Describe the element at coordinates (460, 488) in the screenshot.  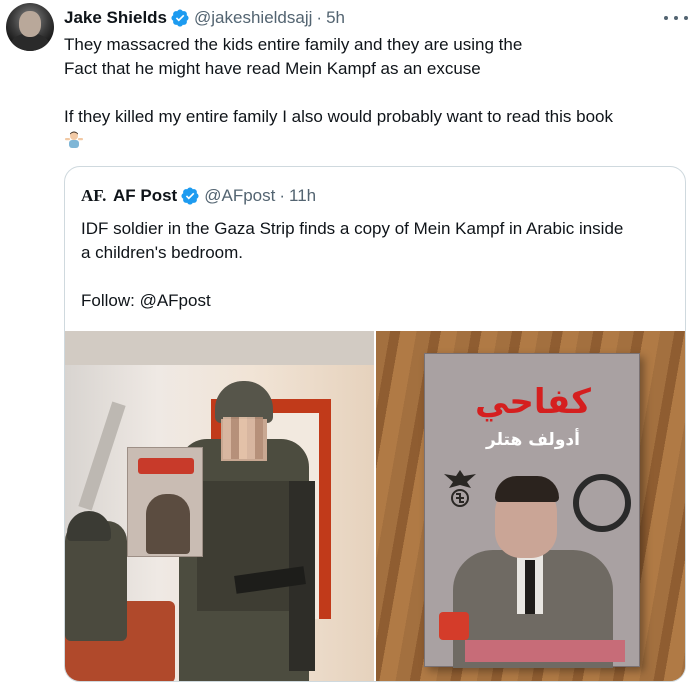
I see `eagle-emblem-icon` at that location.